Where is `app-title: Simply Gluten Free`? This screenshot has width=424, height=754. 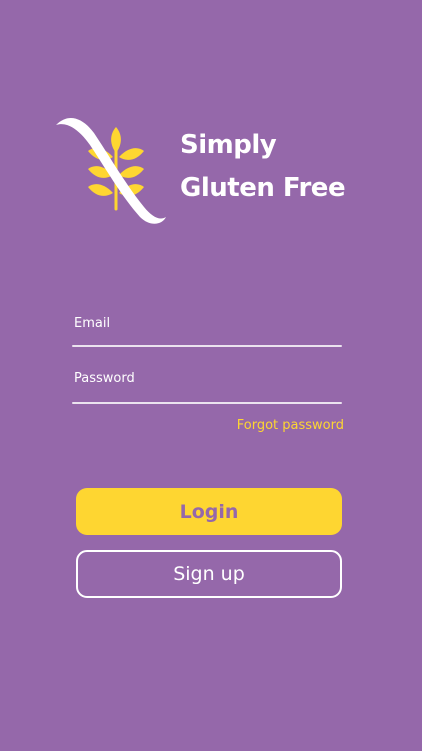
app-title: Simply Gluten Free is located at coordinates (263, 167).